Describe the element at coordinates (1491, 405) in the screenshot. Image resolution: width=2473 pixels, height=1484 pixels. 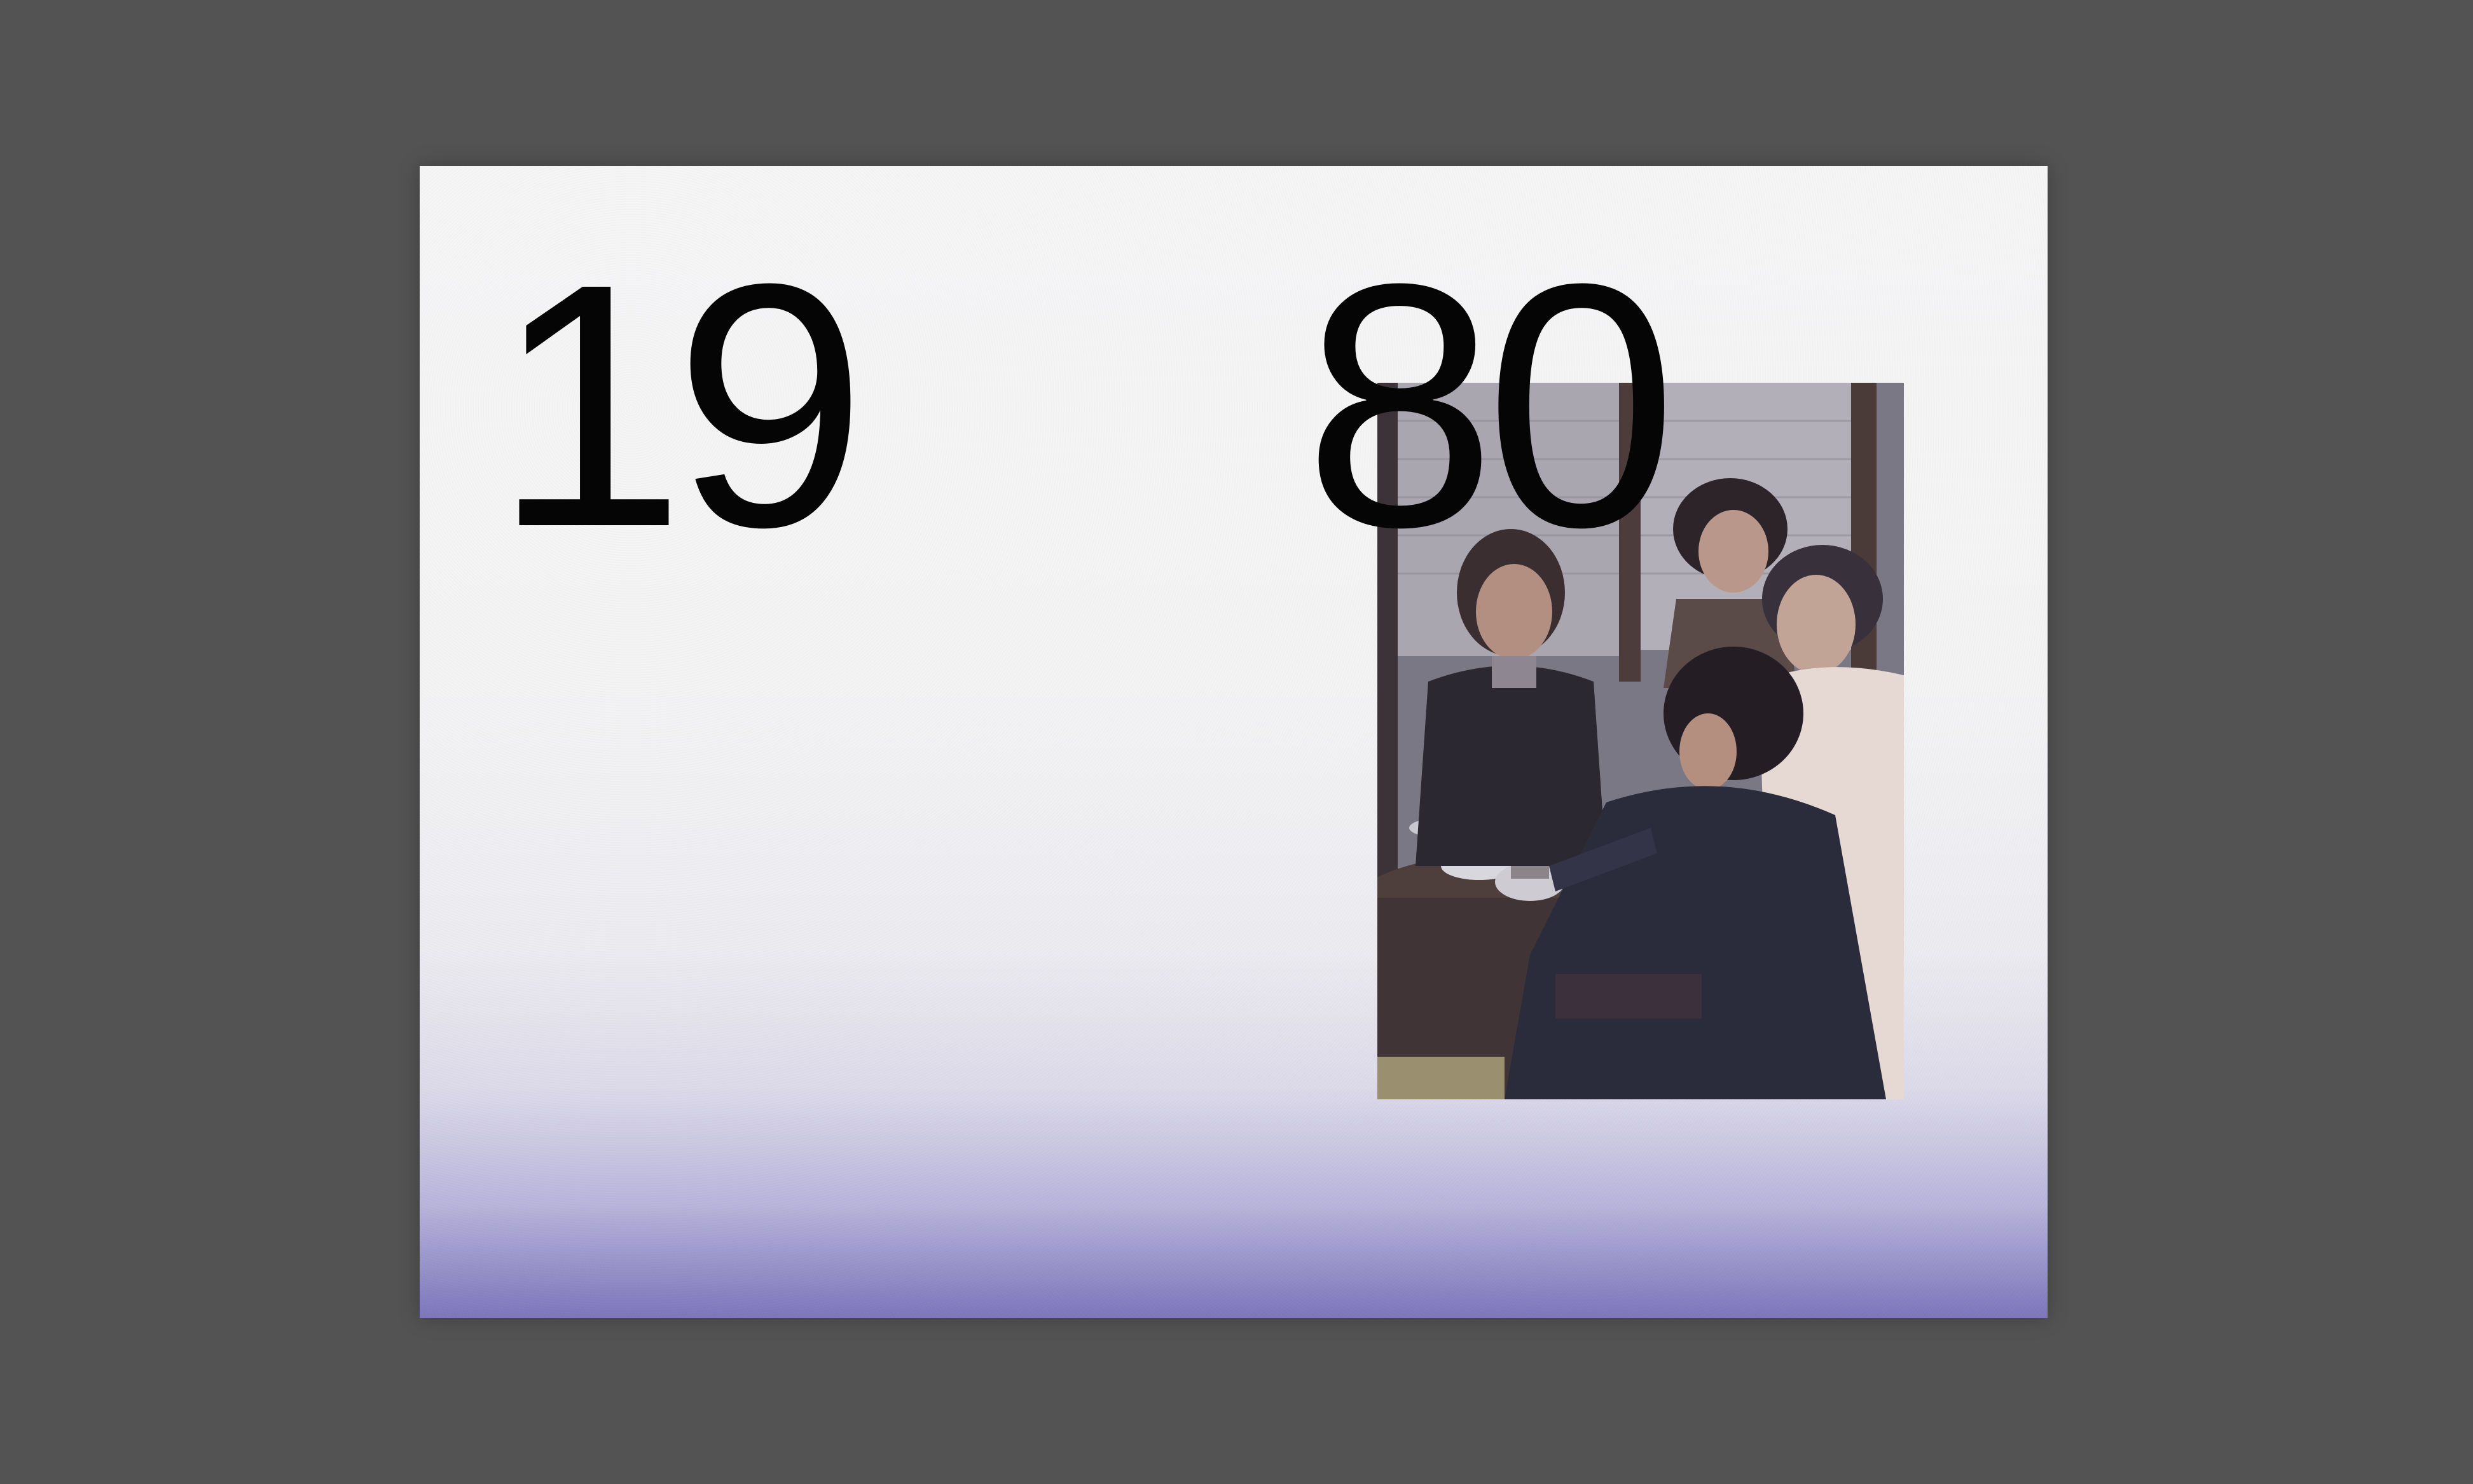
I see `year-numeral-right: 80` at that location.